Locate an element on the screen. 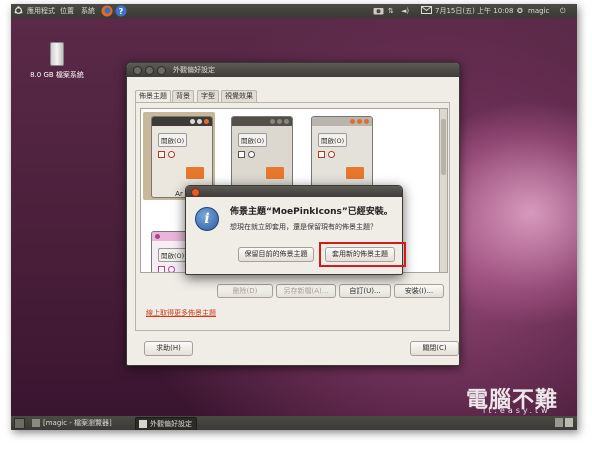 The width and height of the screenshot is (592, 450). highlight-box is located at coordinates (362, 254).